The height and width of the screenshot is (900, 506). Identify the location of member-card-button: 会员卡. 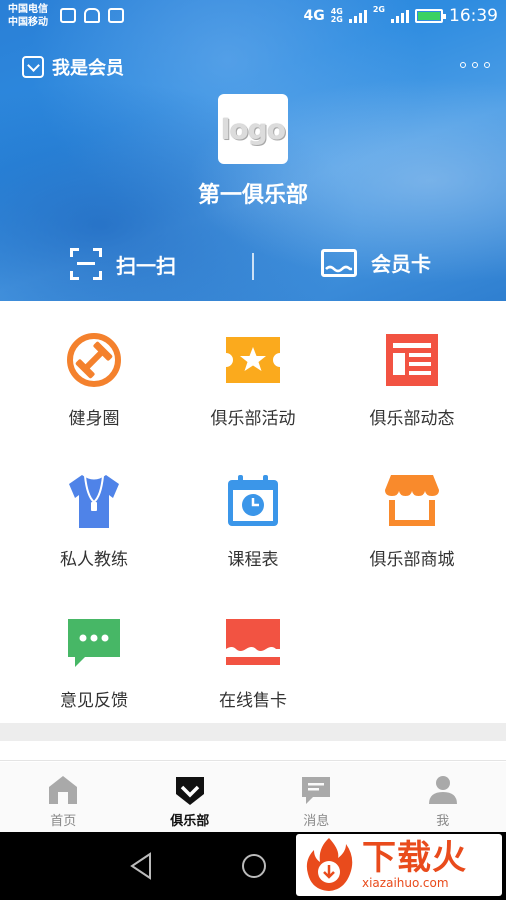
(376, 262).